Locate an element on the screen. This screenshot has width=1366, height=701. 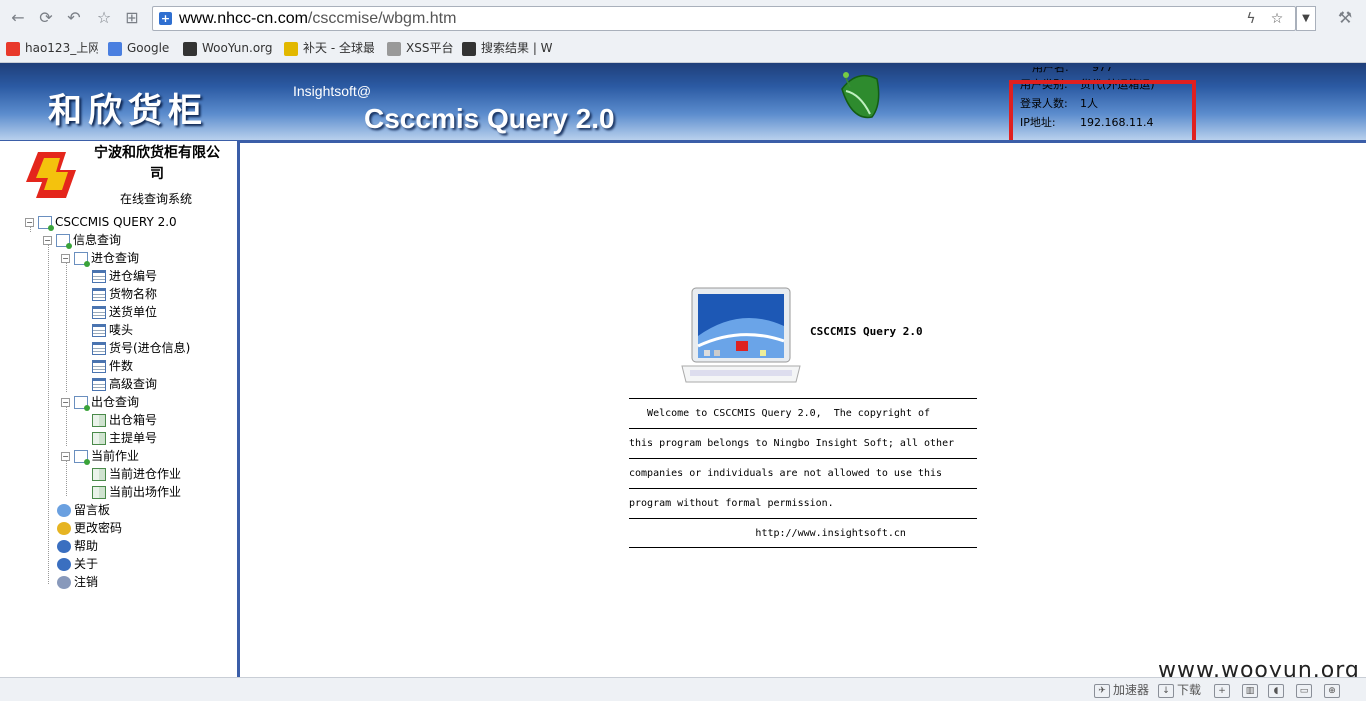
zoom-icon: ⊕ is located at coordinates (1333, 690).